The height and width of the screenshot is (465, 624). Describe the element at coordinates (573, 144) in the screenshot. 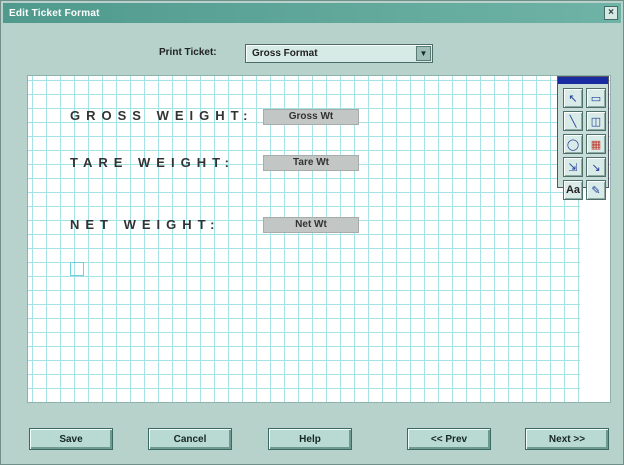

I see `ellipse-icon: ◯` at that location.